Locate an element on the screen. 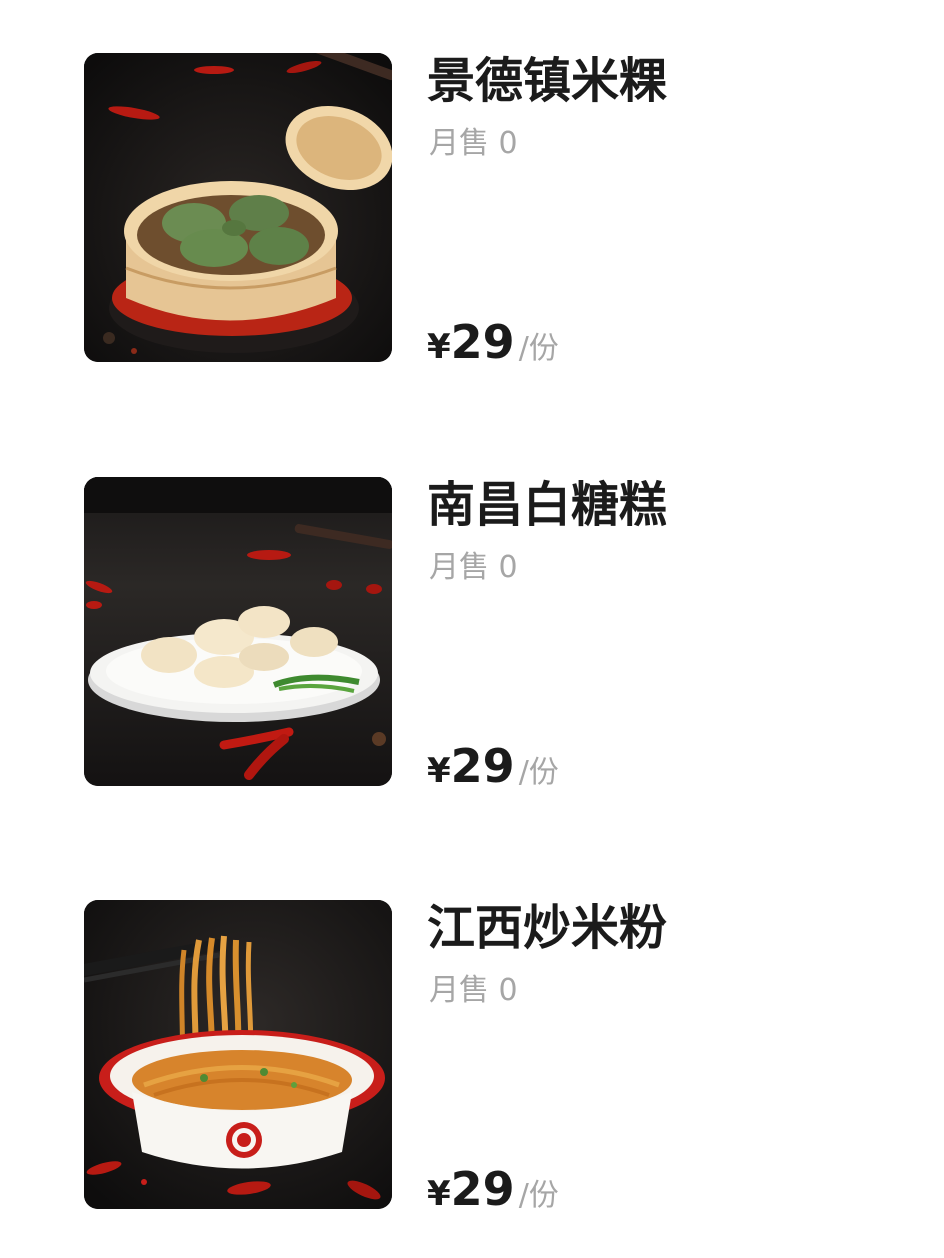  dish-info: 景德镇米粿 月售 0 ¥29/份 is located at coordinates (662, 211).